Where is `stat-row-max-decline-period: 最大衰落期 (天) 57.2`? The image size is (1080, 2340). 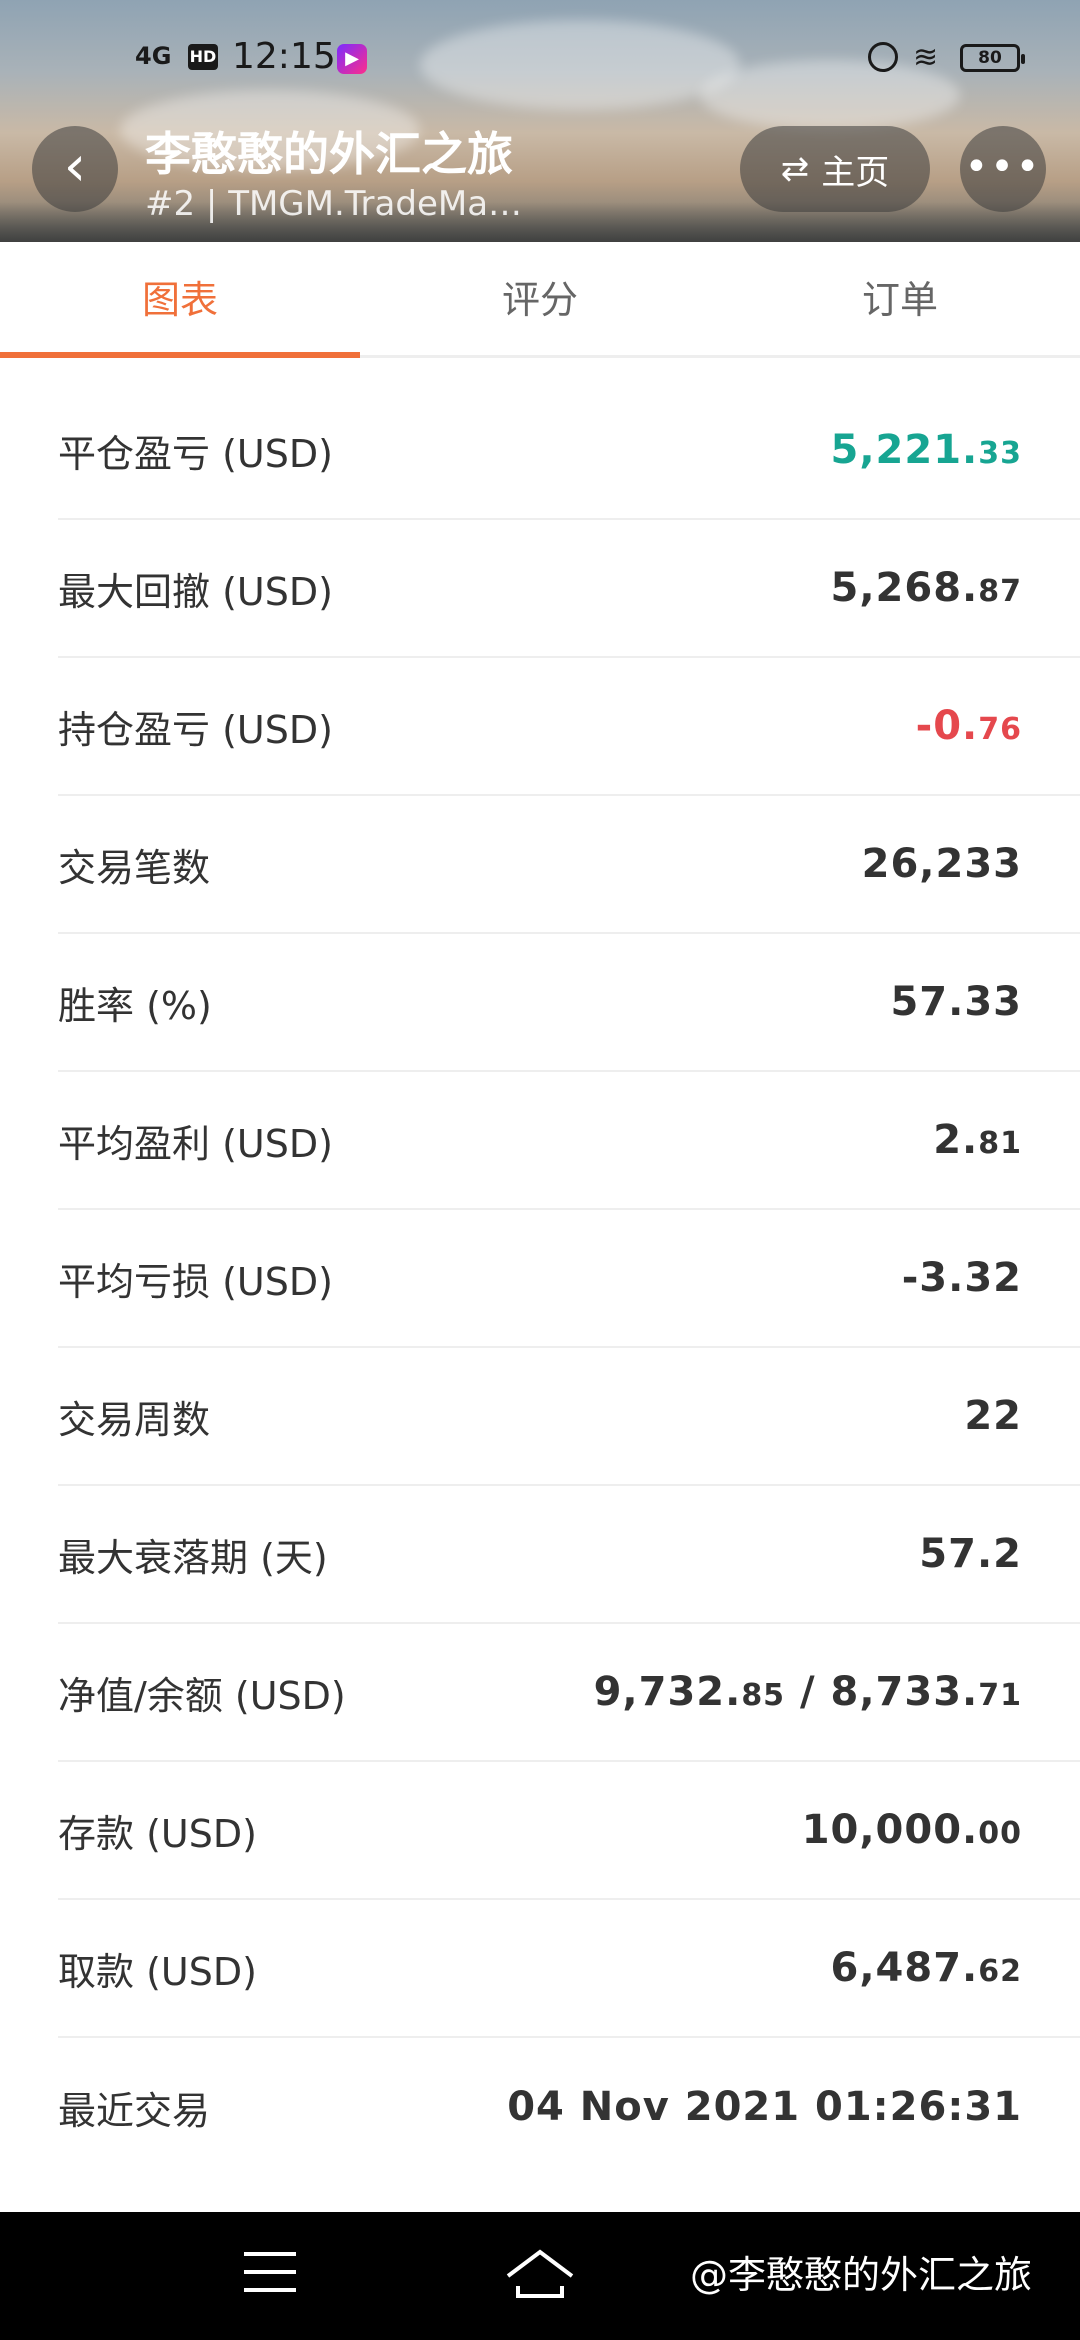 stat-row-max-decline-period: 最大衰落期 (天) 57.2 is located at coordinates (569, 1555).